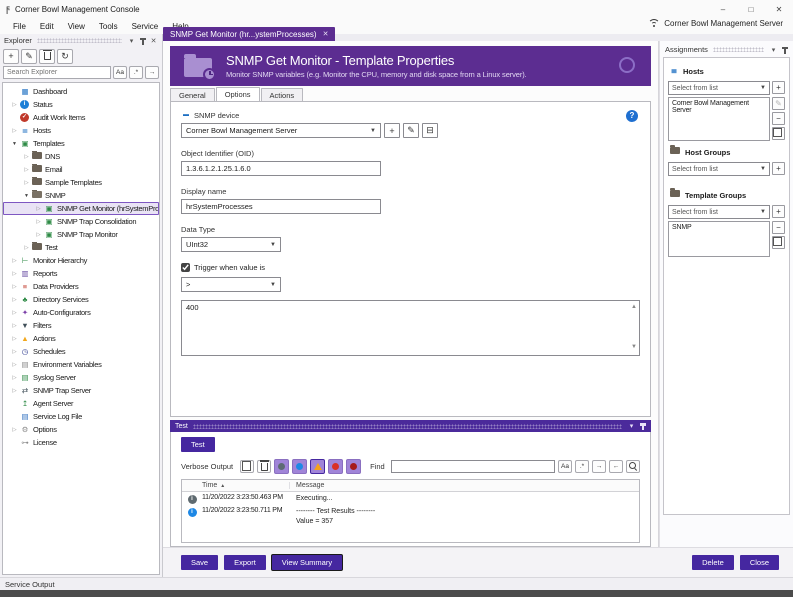  I want to click on threshold-textarea: 400, so click(410, 328).